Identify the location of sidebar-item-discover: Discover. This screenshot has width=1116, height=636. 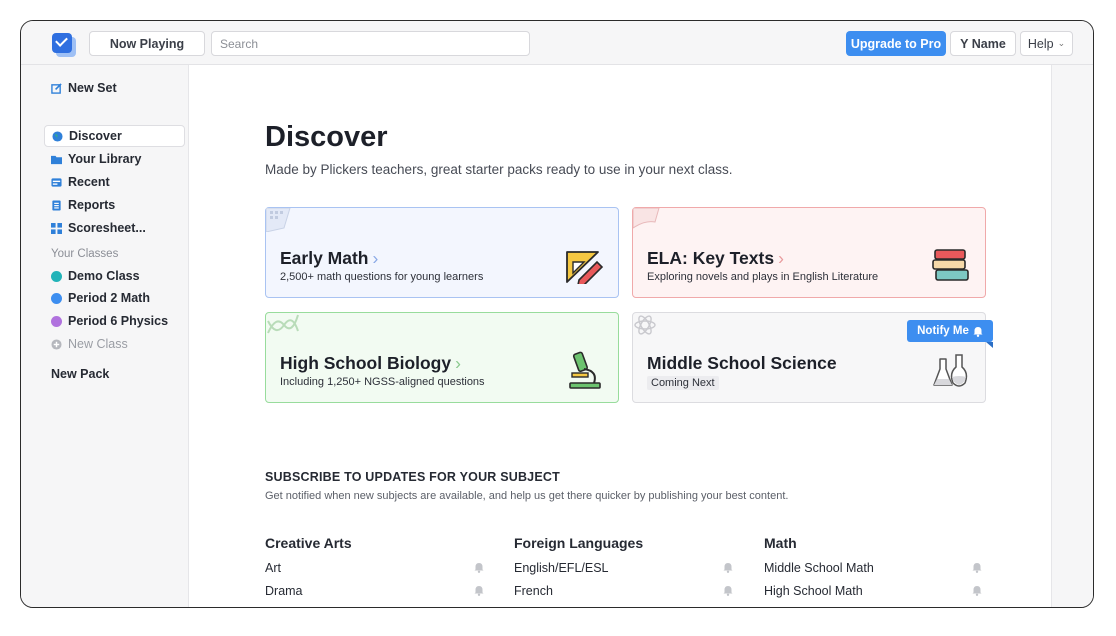
(114, 136).